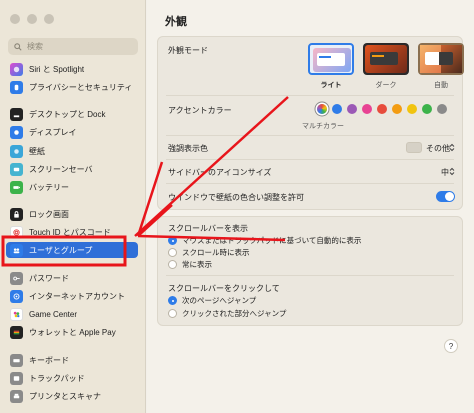 The width and height of the screenshot is (474, 413). I want to click on minimize-button, so click(32, 19).